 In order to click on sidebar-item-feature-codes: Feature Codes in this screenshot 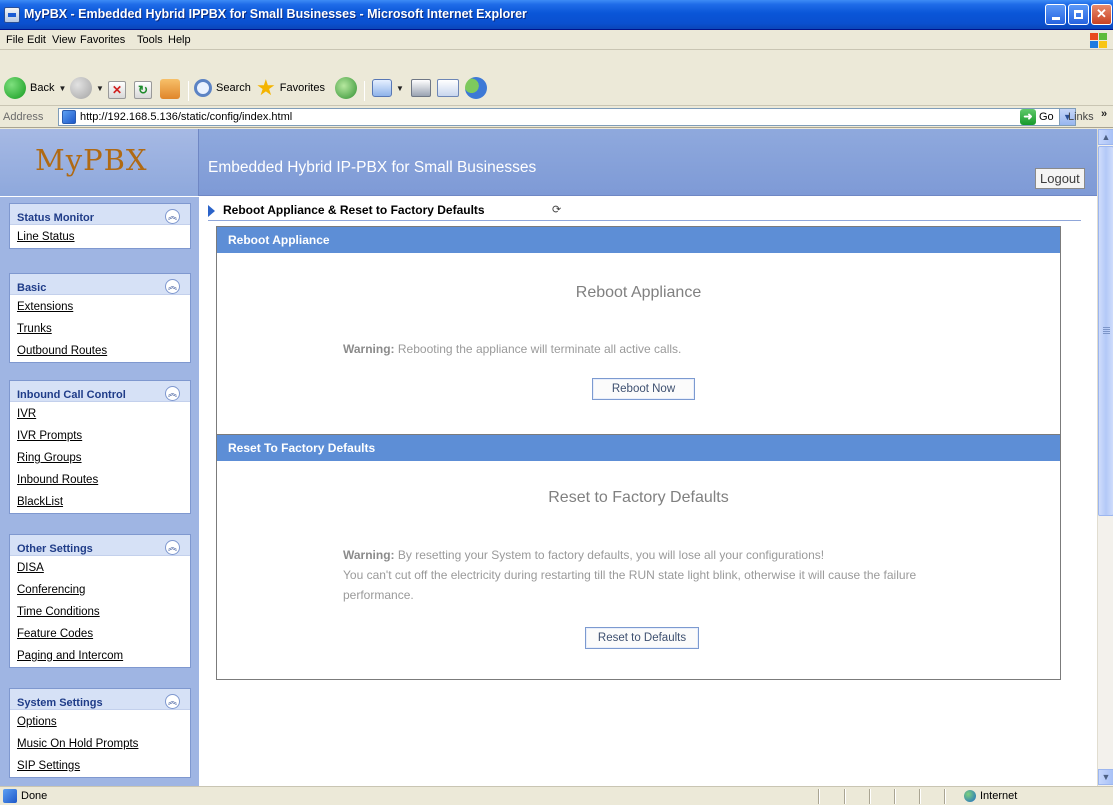, I will do `click(100, 634)`.